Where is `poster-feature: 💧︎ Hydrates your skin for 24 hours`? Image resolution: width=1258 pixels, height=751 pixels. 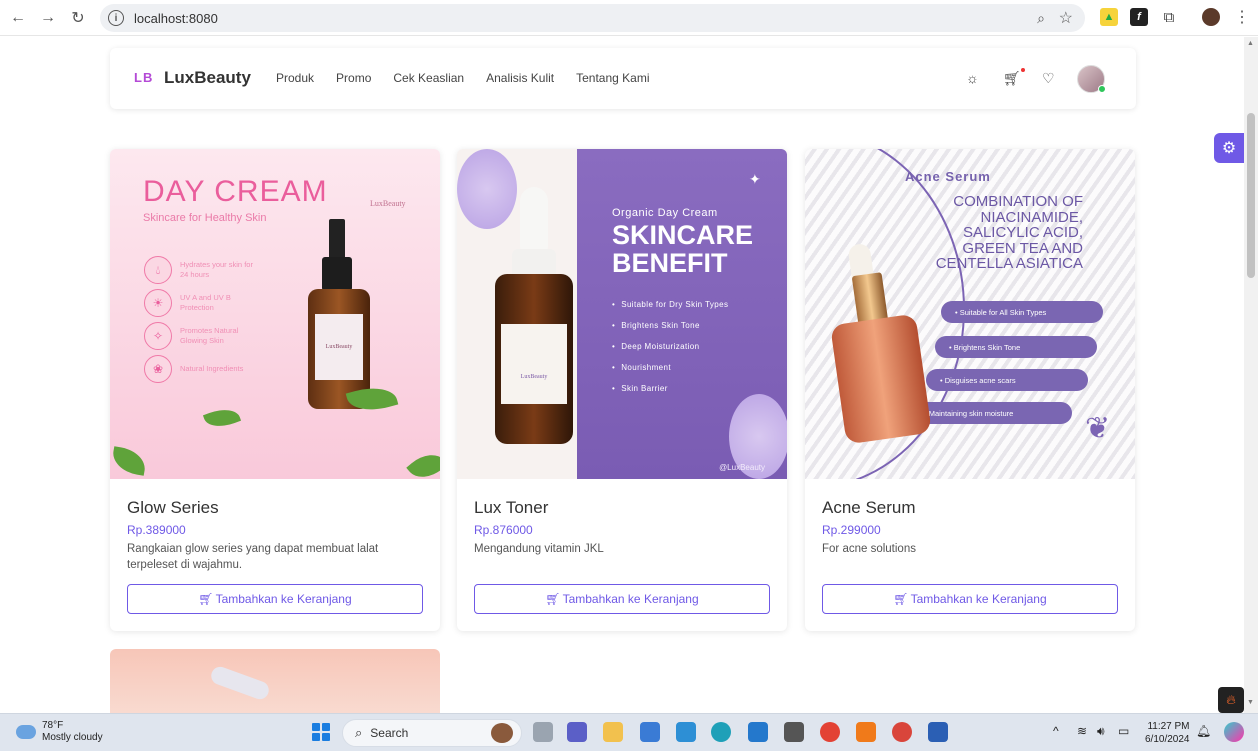 poster-feature: 💧︎ Hydrates your skin for 24 hours is located at coordinates (202, 270).